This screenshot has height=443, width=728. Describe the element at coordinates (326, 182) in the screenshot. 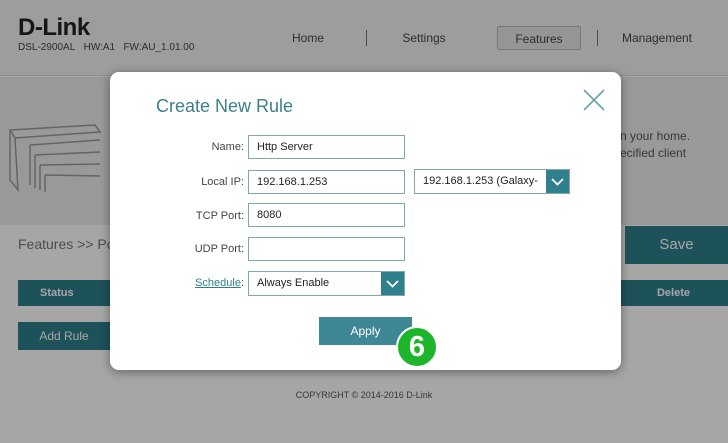

I see `local-ip-field` at that location.